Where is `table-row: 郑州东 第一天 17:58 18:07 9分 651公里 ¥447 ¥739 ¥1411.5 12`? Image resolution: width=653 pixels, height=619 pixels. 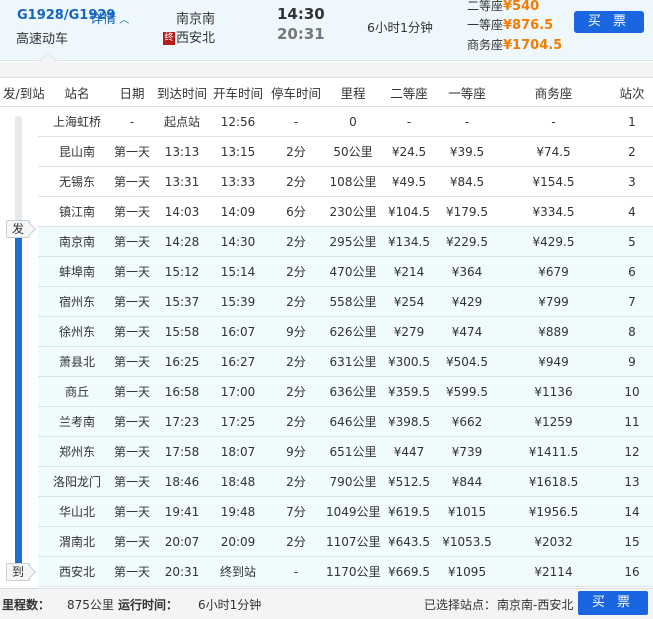 table-row: 郑州东 第一天 17:58 18:07 9分 651公里 ¥447 ¥739 ¥1411.5 12 is located at coordinates (326, 452).